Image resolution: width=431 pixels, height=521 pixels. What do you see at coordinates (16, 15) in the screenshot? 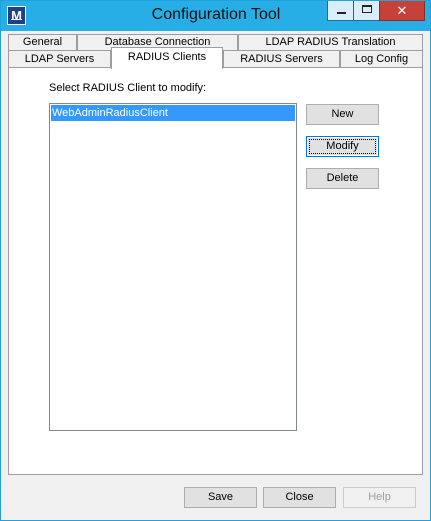
I see `app-logo-icon: M` at bounding box center [16, 15].